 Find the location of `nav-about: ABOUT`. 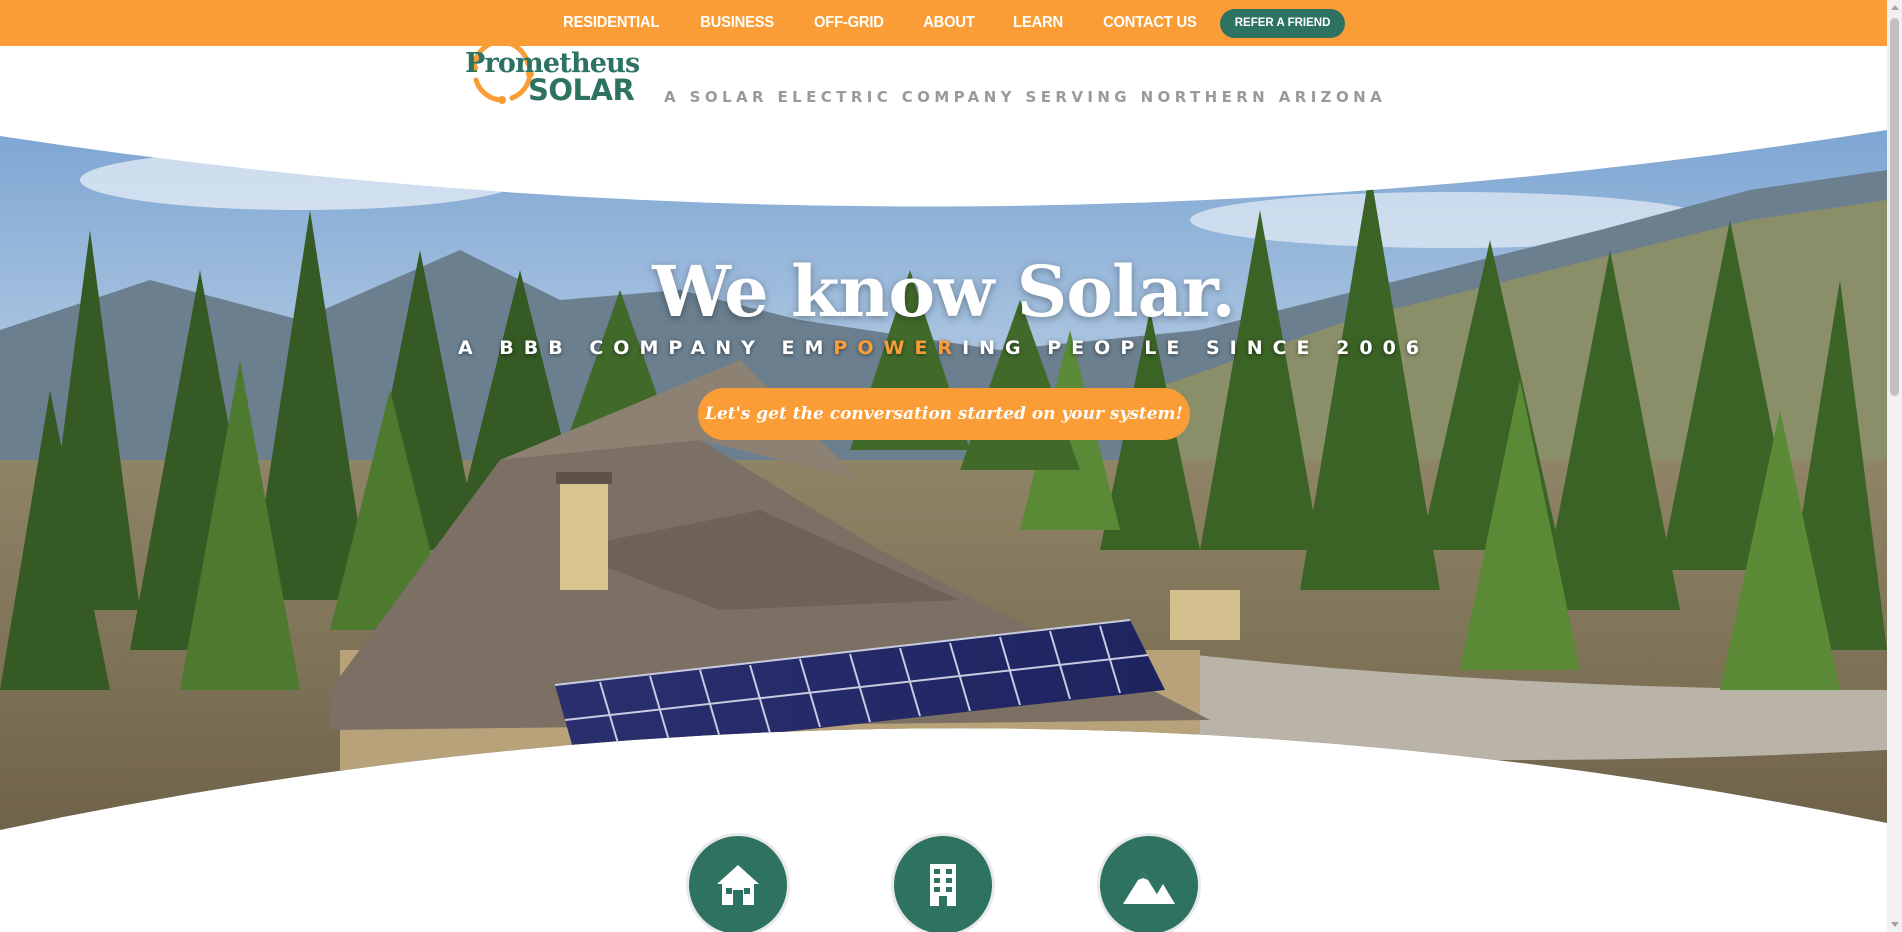

nav-about: ABOUT is located at coordinates (949, 23).